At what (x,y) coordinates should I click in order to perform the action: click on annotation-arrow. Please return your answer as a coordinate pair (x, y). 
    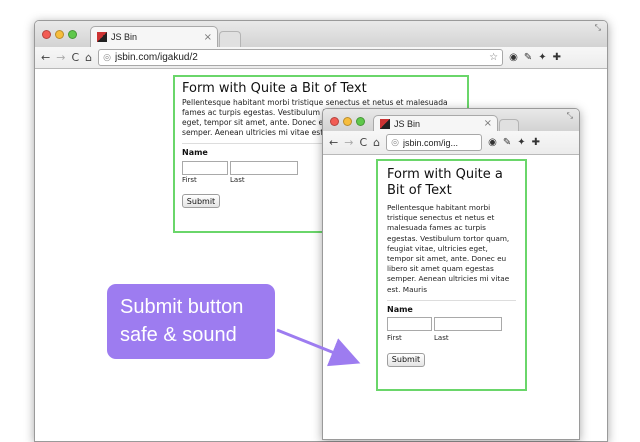
    Looking at the image, I should click on (318, 347).